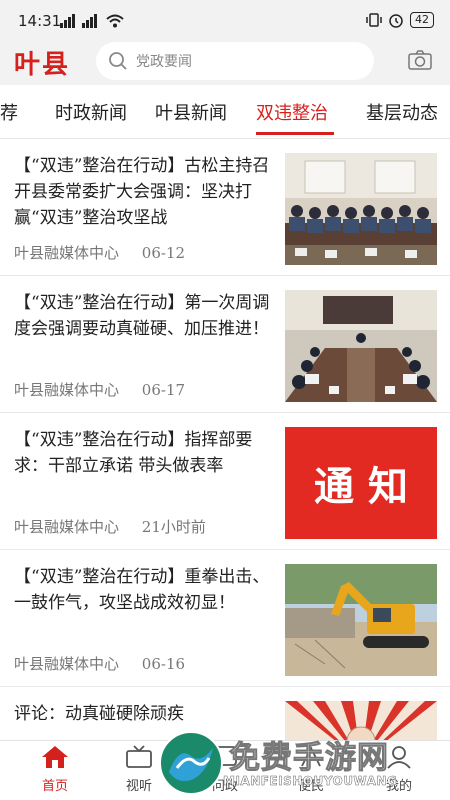  I want to click on signal-icon, so click(78, 21).